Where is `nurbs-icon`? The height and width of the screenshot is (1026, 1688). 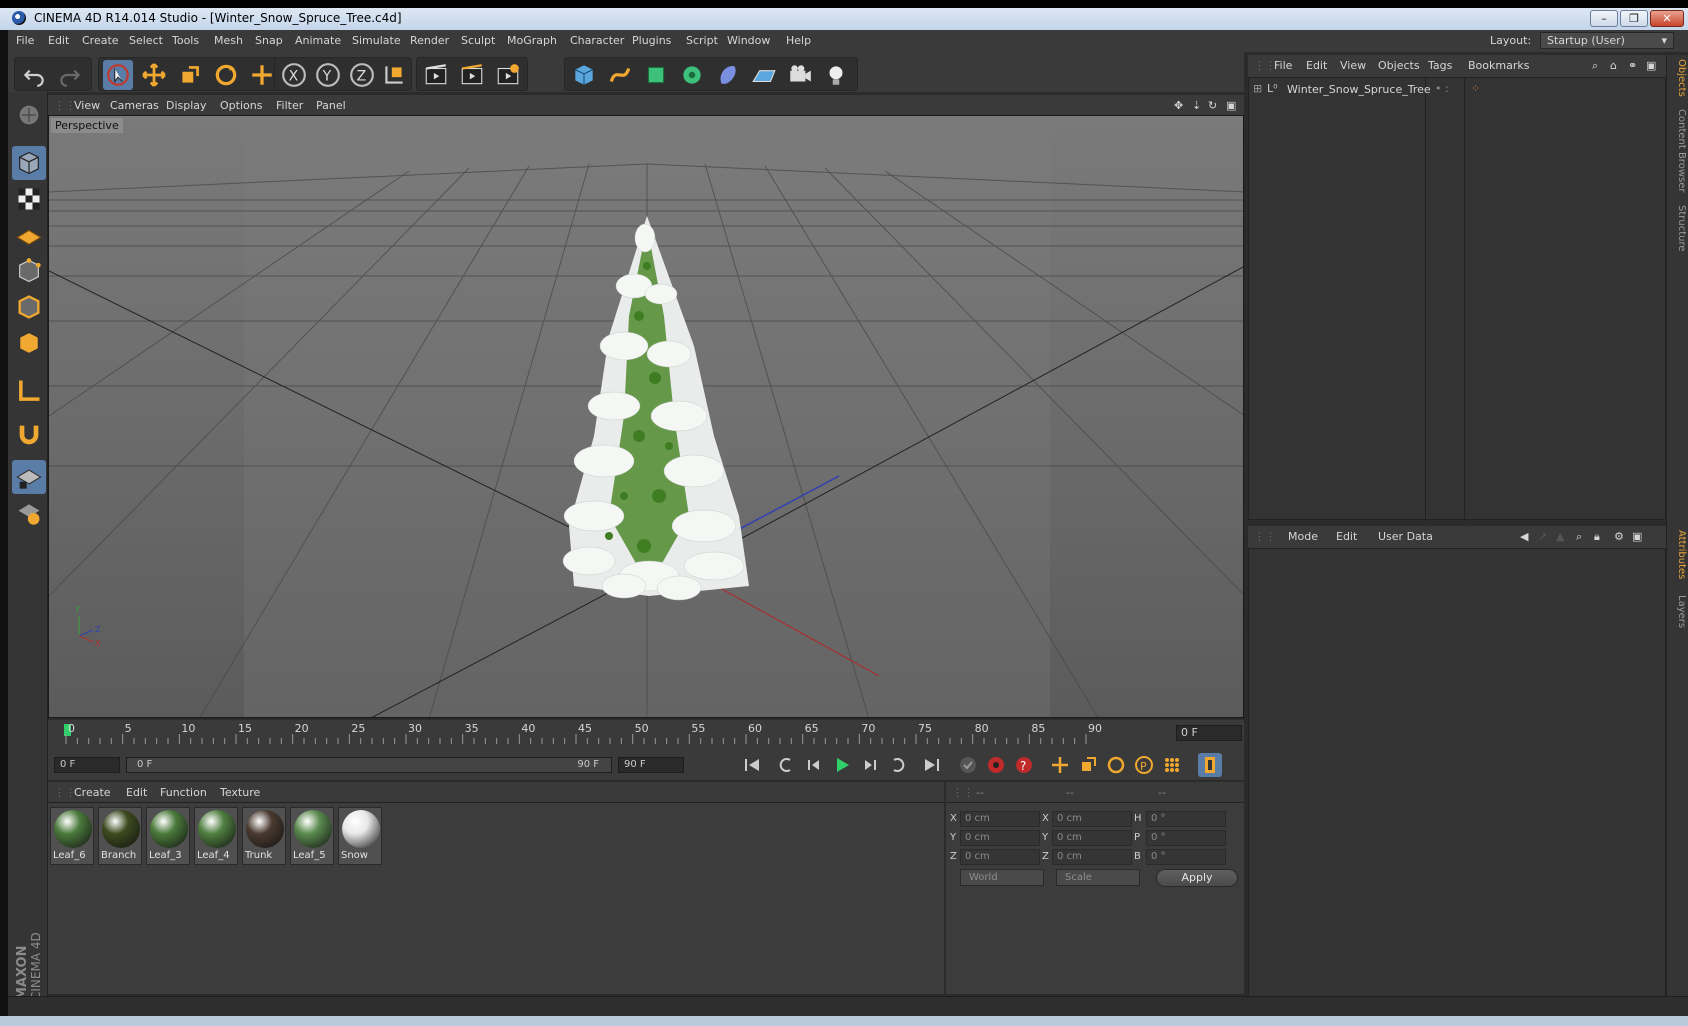
nurbs-icon is located at coordinates (656, 75).